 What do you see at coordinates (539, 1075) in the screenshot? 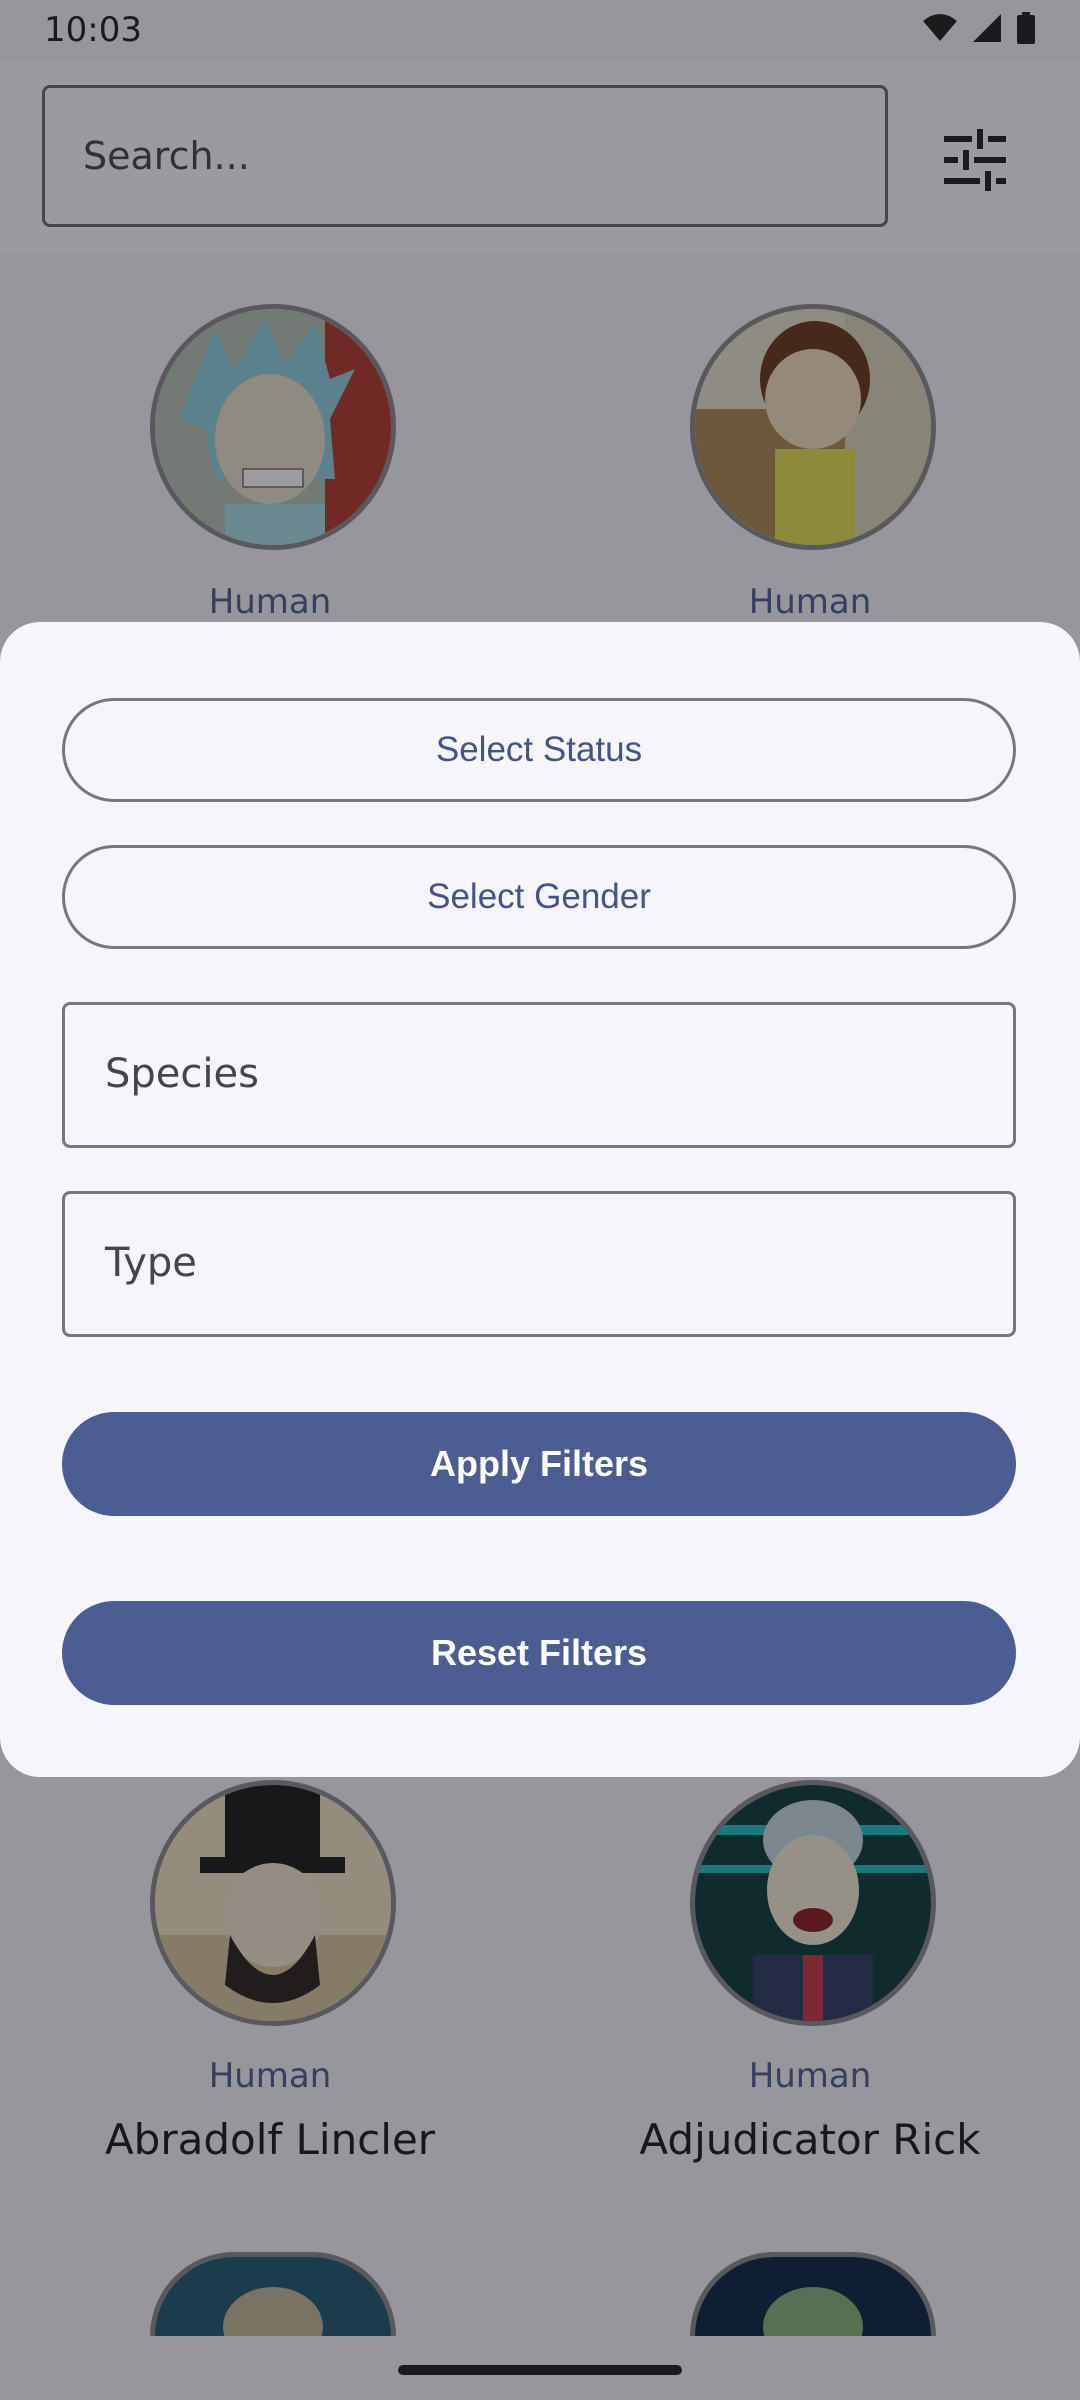
I see `species-field: Species` at bounding box center [539, 1075].